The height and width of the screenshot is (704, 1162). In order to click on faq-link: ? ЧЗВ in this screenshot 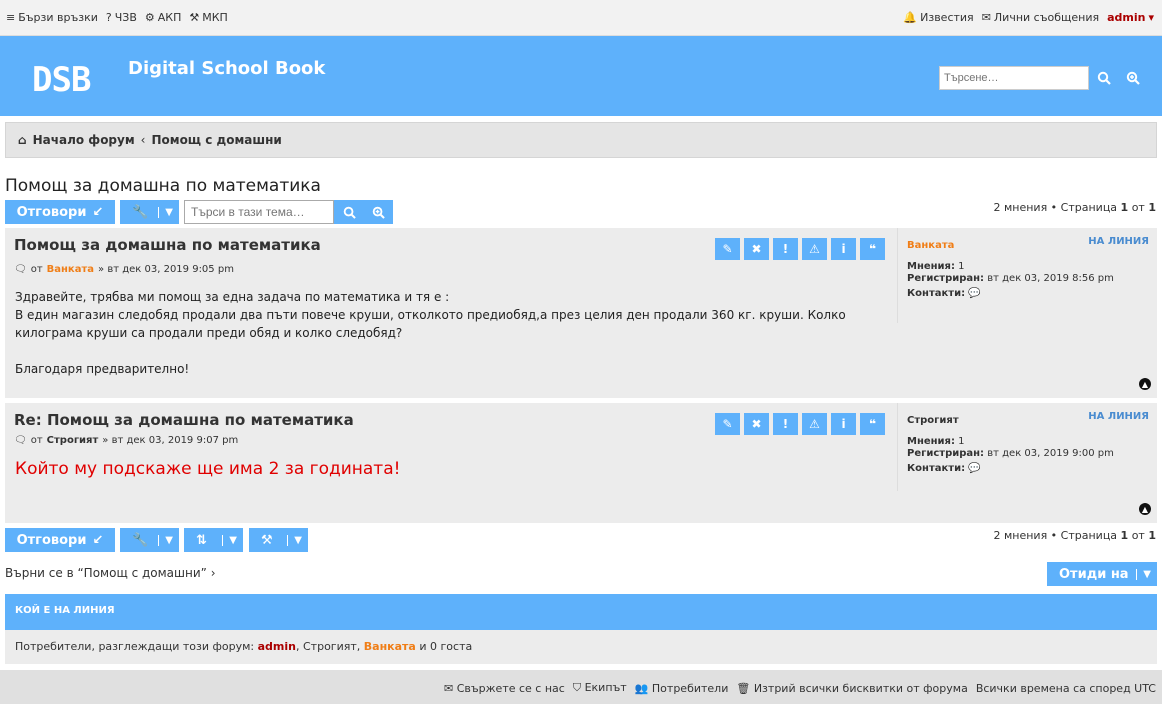, I will do `click(121, 17)`.